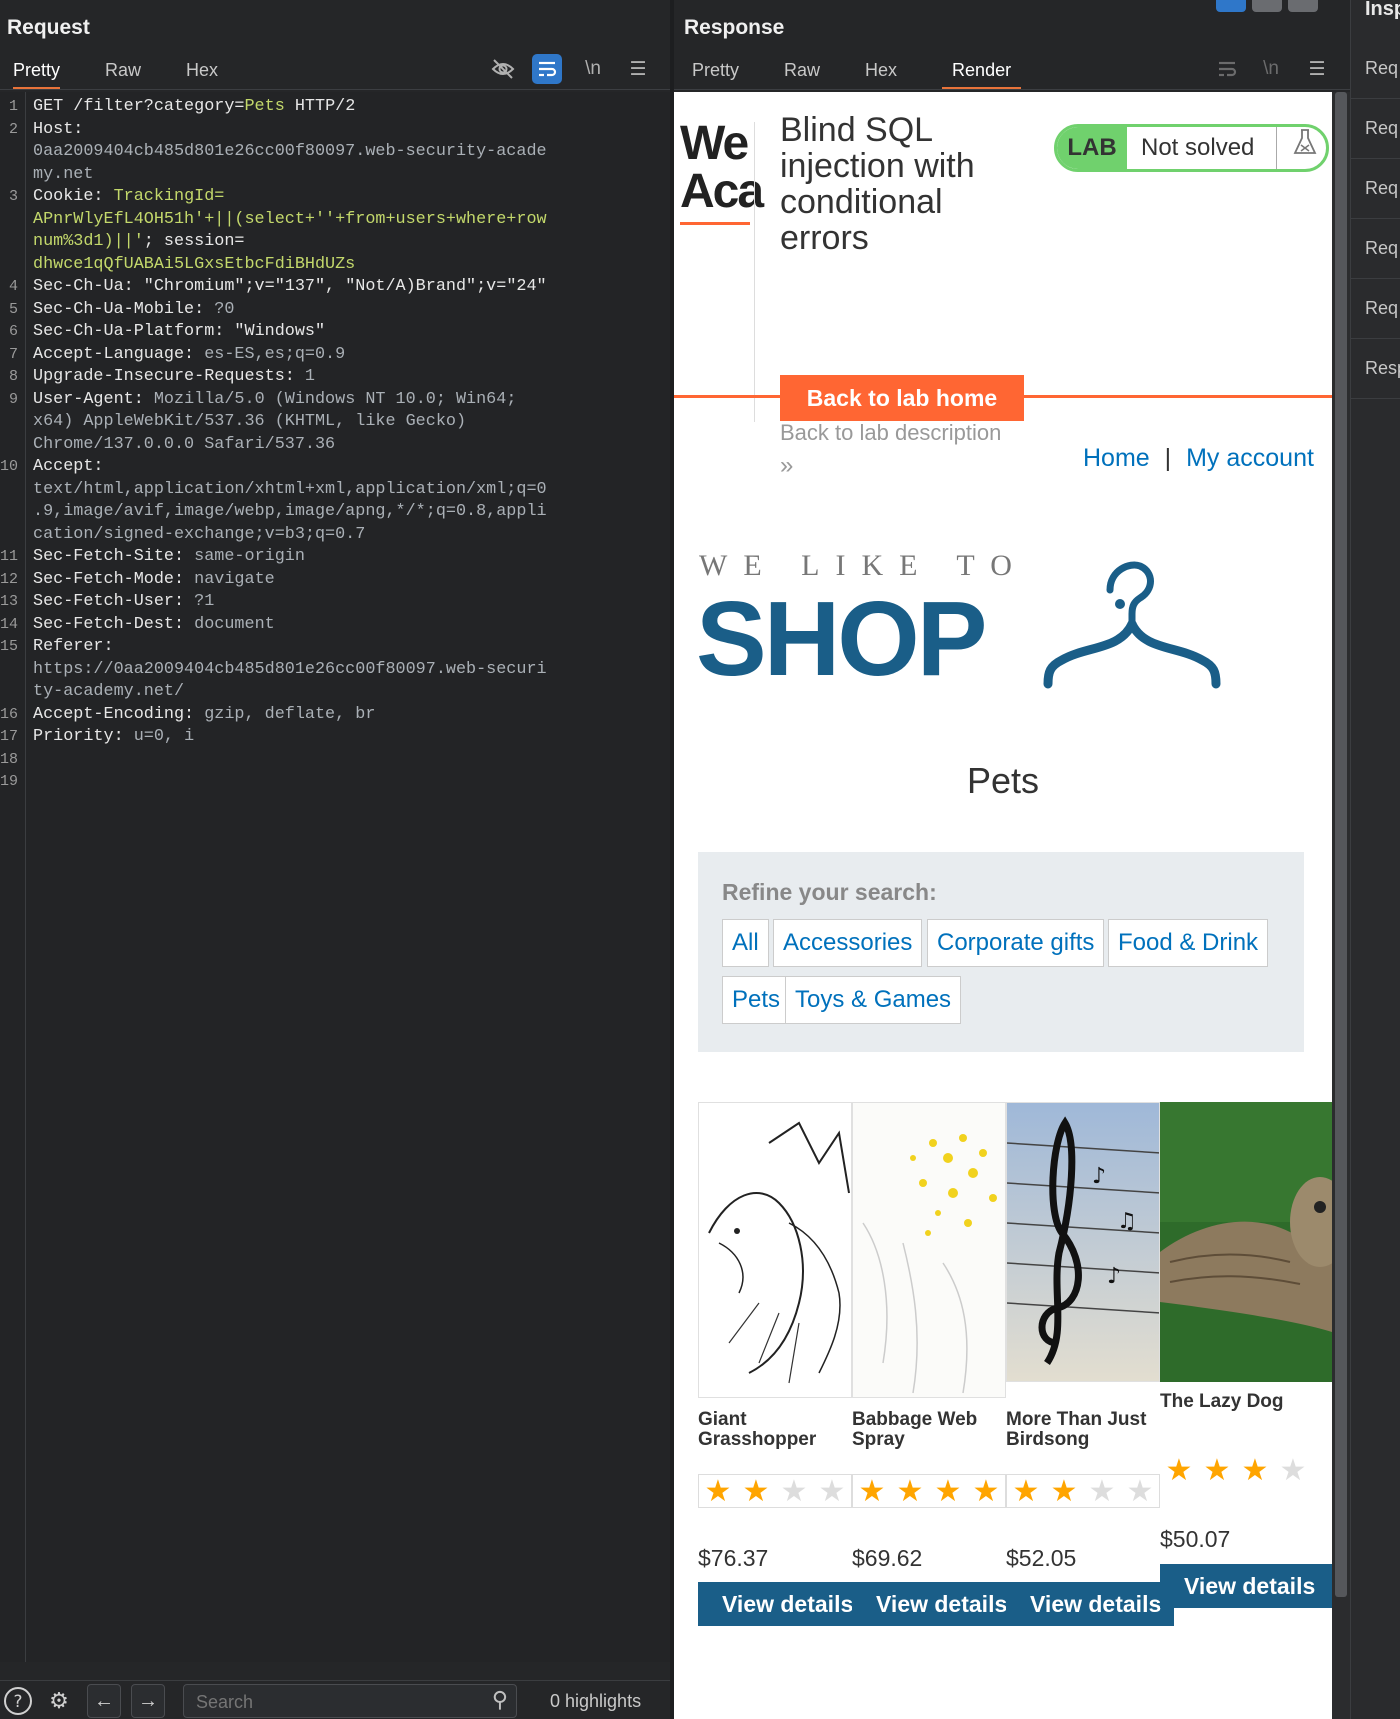 Image resolution: width=1400 pixels, height=1719 pixels. What do you see at coordinates (1341, 844) in the screenshot?
I see `scrollbar-thumb` at bounding box center [1341, 844].